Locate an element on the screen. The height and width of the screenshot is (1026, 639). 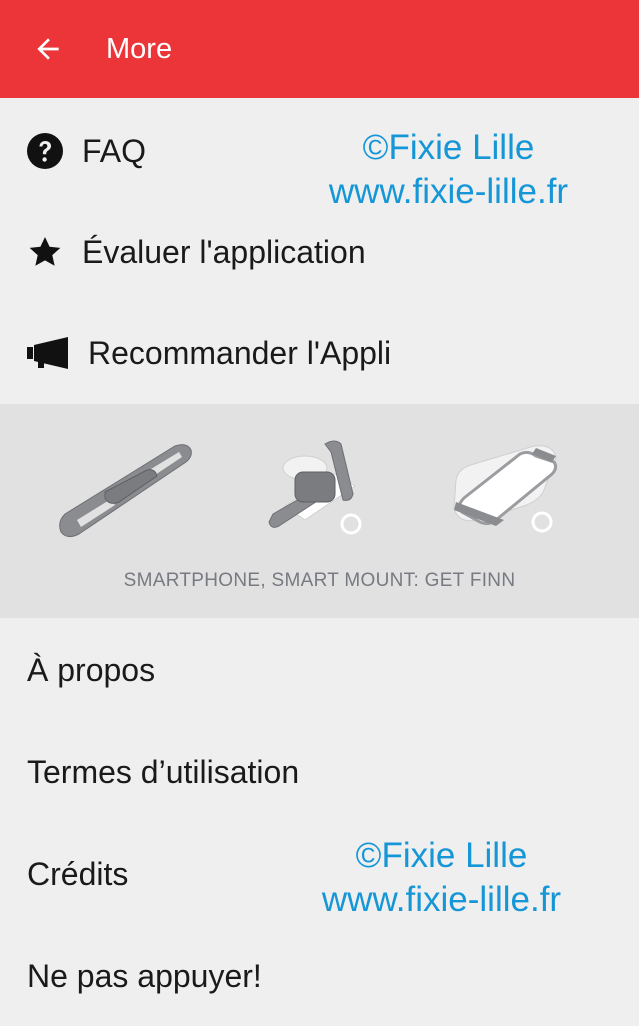
menu-item-terms: Termes d’utilisation is located at coordinates (319, 772).